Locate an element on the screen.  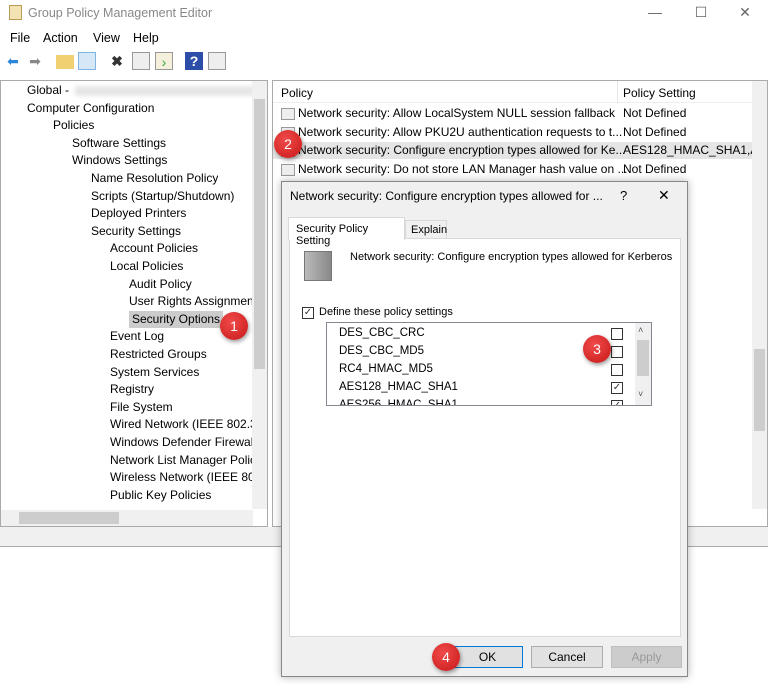
options-scrollbar: ˄ ˅ is located at coordinates (643, 364).